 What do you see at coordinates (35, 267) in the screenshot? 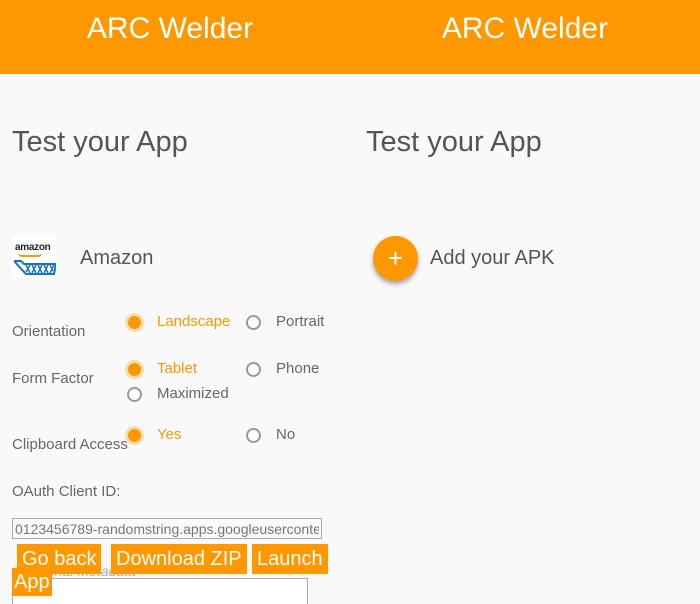
I see `cart-icon` at bounding box center [35, 267].